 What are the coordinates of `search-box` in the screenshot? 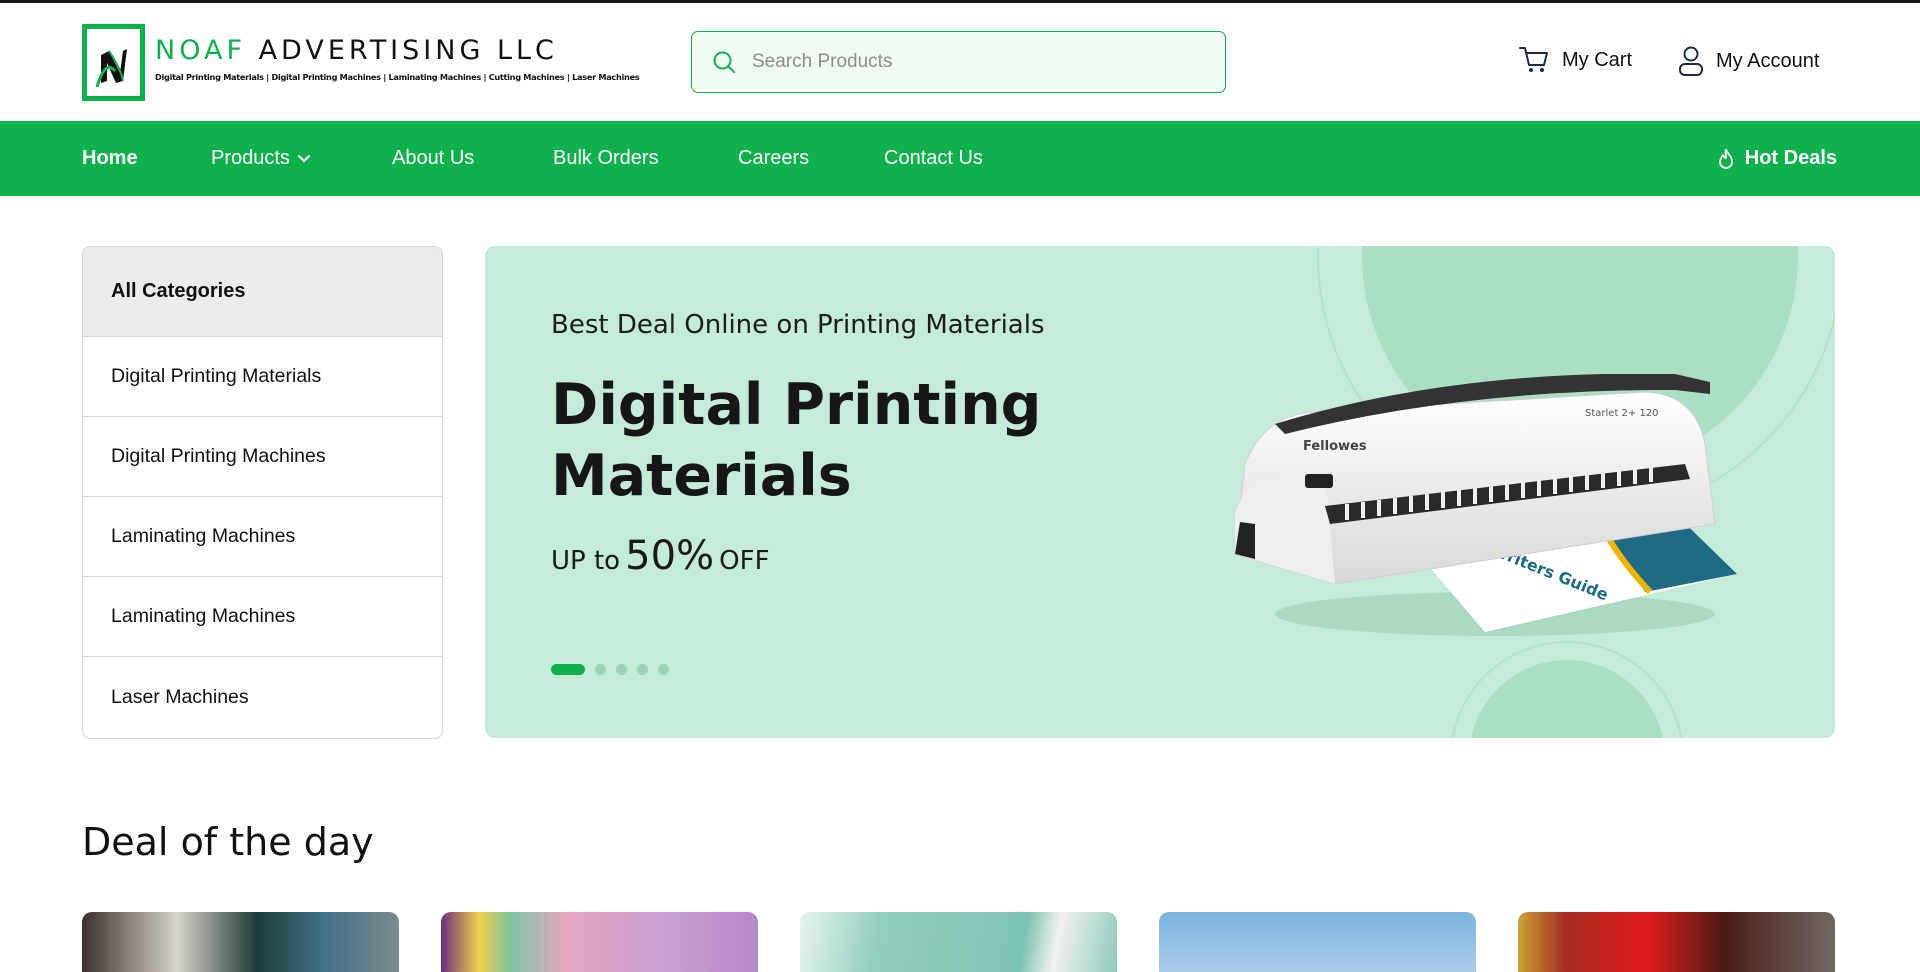 It's located at (958, 62).